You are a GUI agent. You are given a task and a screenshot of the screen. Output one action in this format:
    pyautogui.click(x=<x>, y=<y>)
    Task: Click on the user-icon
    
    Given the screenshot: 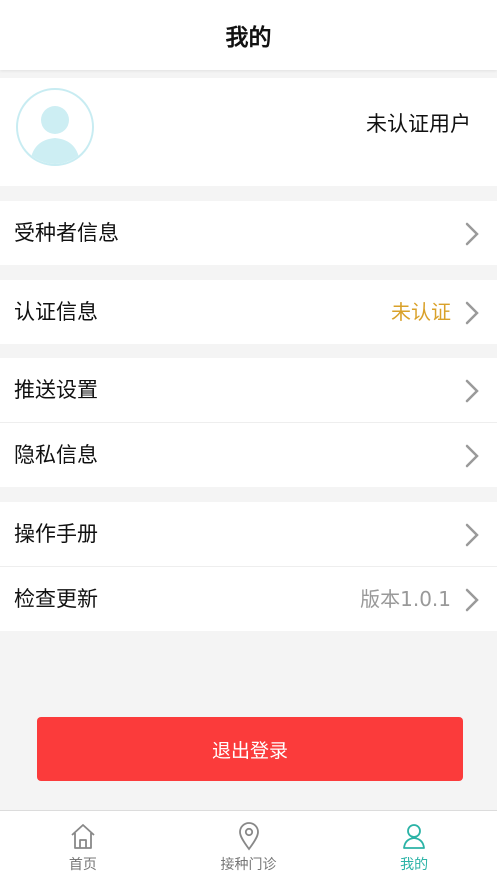 What is the action you would take?
    pyautogui.click(x=414, y=836)
    